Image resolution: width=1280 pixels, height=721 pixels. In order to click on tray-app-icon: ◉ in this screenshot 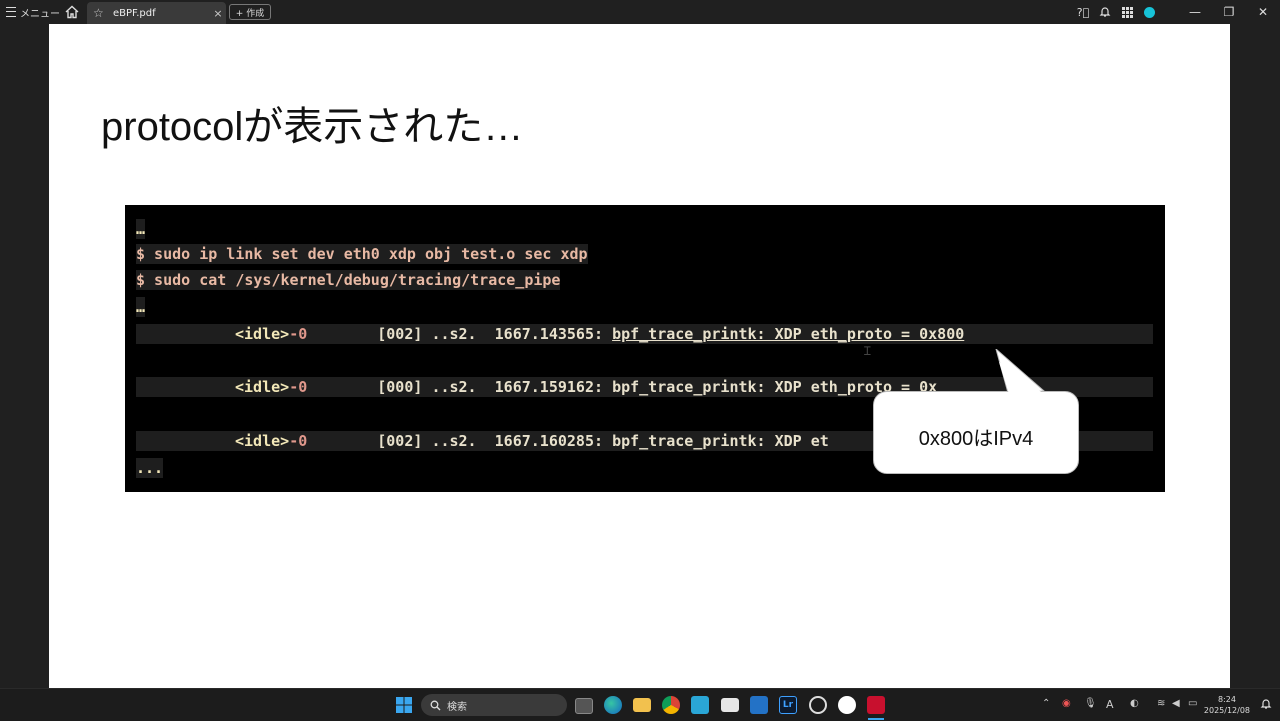, I will do `click(1066, 703)`.